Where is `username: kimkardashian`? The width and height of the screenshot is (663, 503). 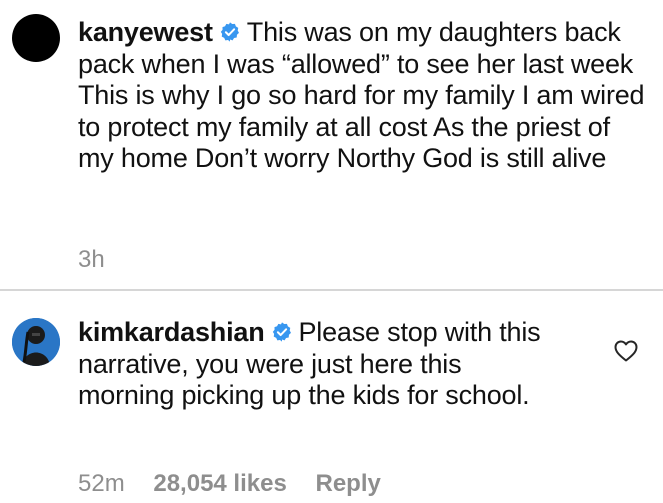 username: kimkardashian is located at coordinates (171, 332).